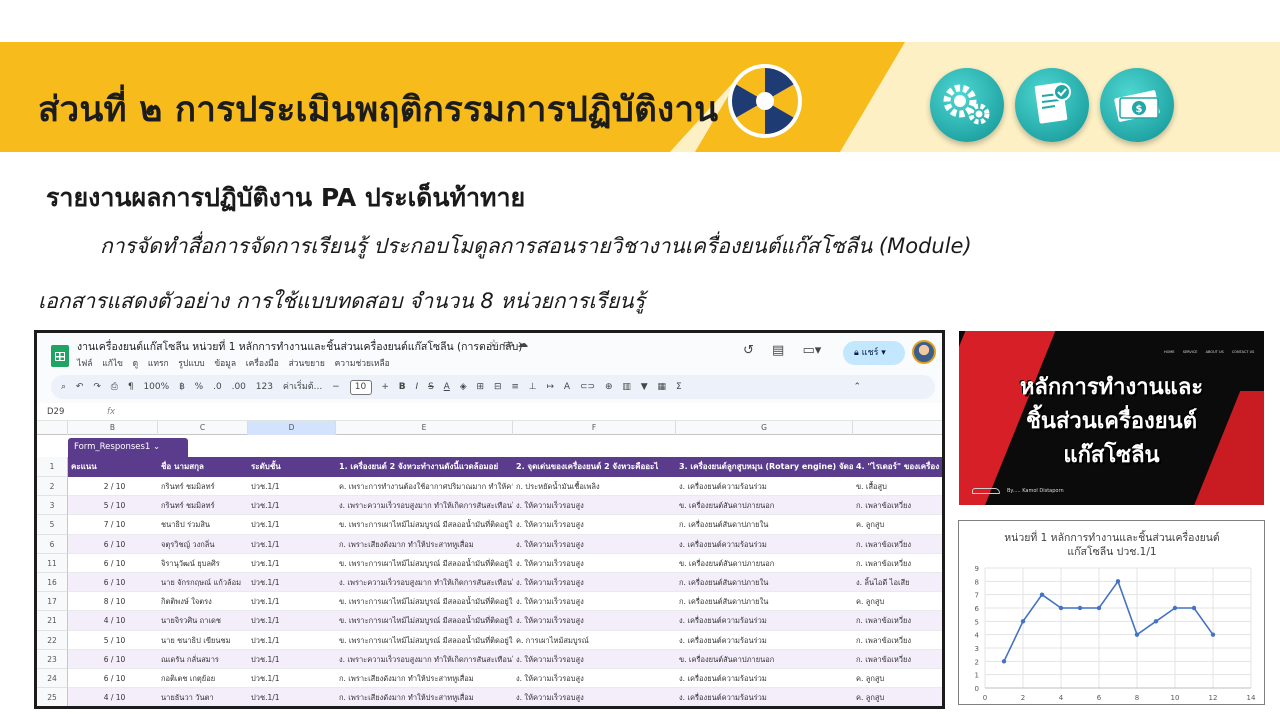 The image size is (1280, 720). Describe the element at coordinates (52, 487) in the screenshot. I see `row-number: 2` at that location.